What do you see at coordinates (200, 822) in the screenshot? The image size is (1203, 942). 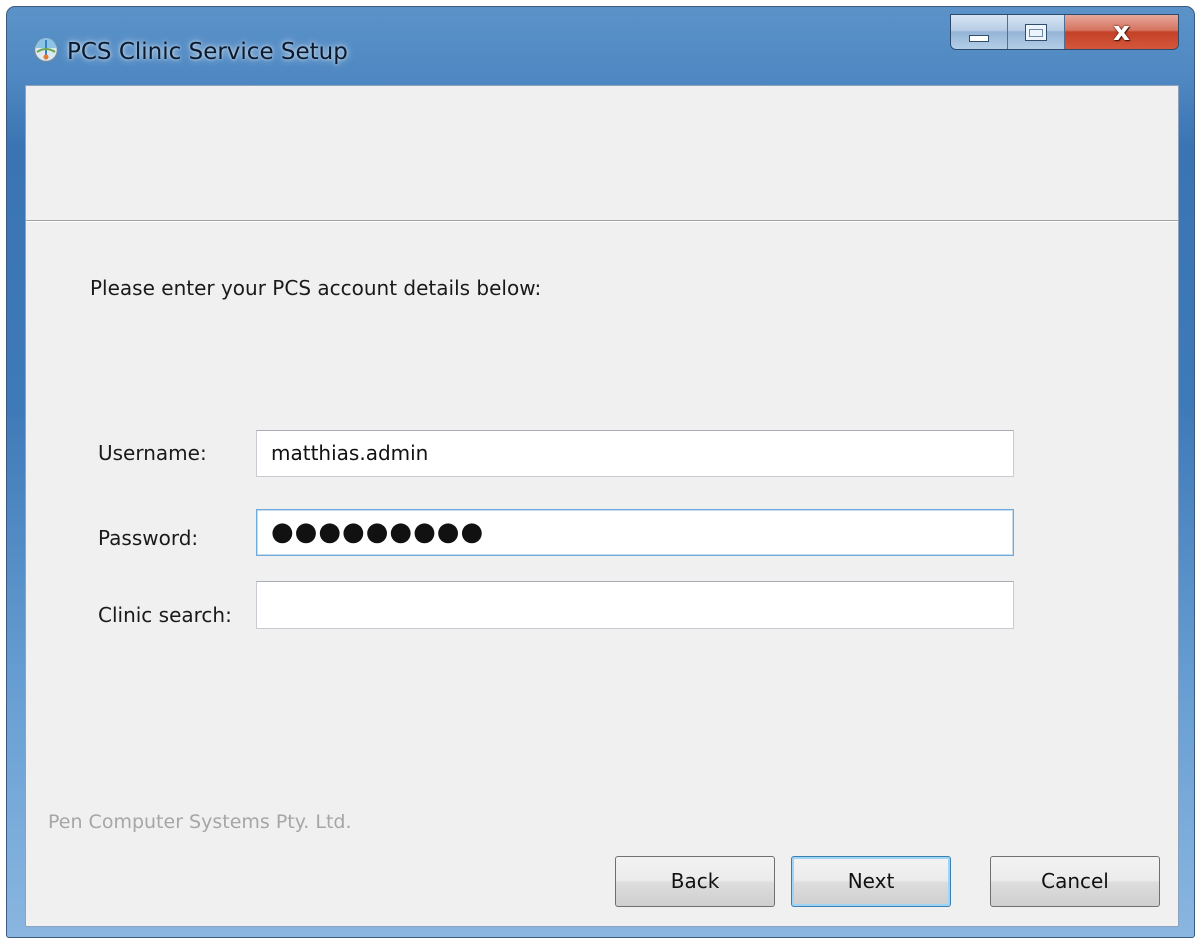 I see `company-branding: Pen Computer Systems Pty. Ltd.` at bounding box center [200, 822].